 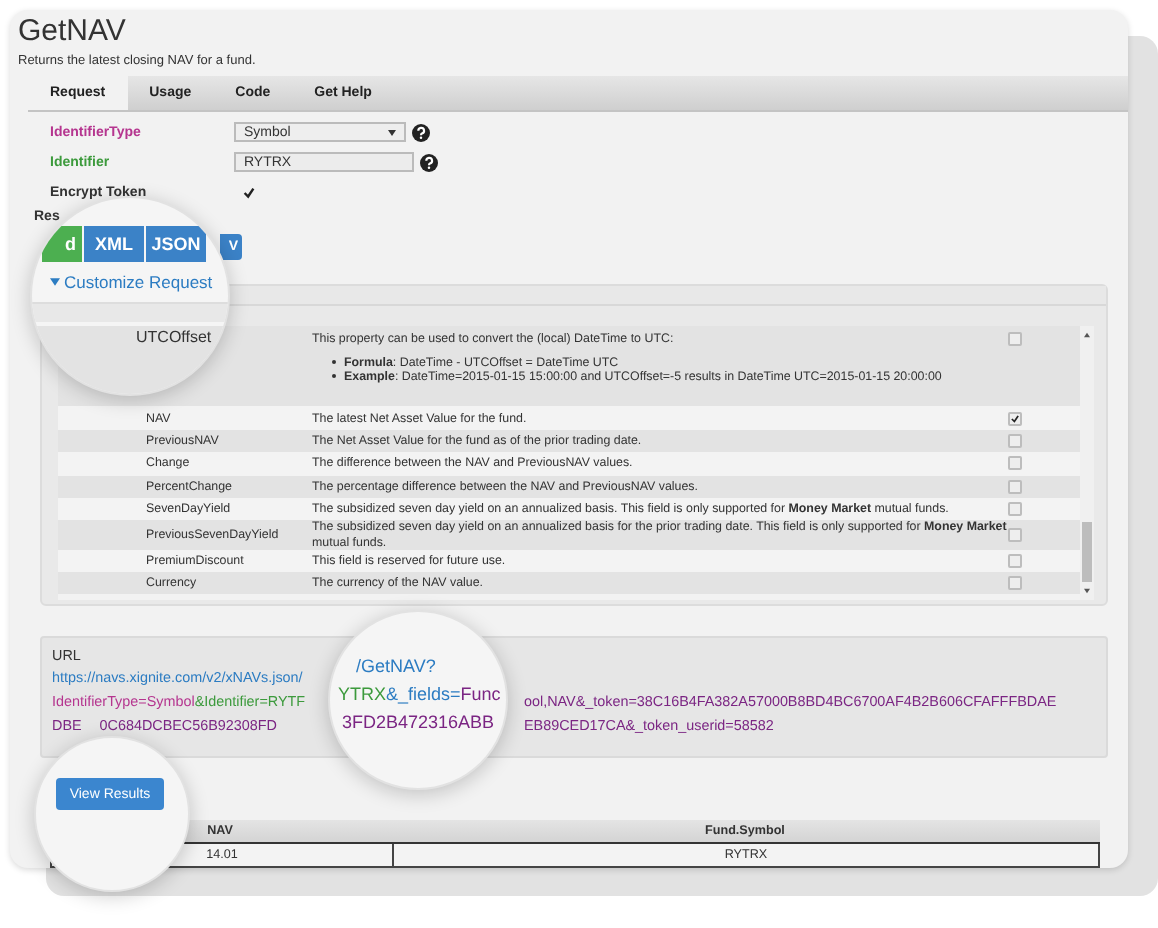 What do you see at coordinates (1087, 335) in the screenshot?
I see `scroll-up-icon` at bounding box center [1087, 335].